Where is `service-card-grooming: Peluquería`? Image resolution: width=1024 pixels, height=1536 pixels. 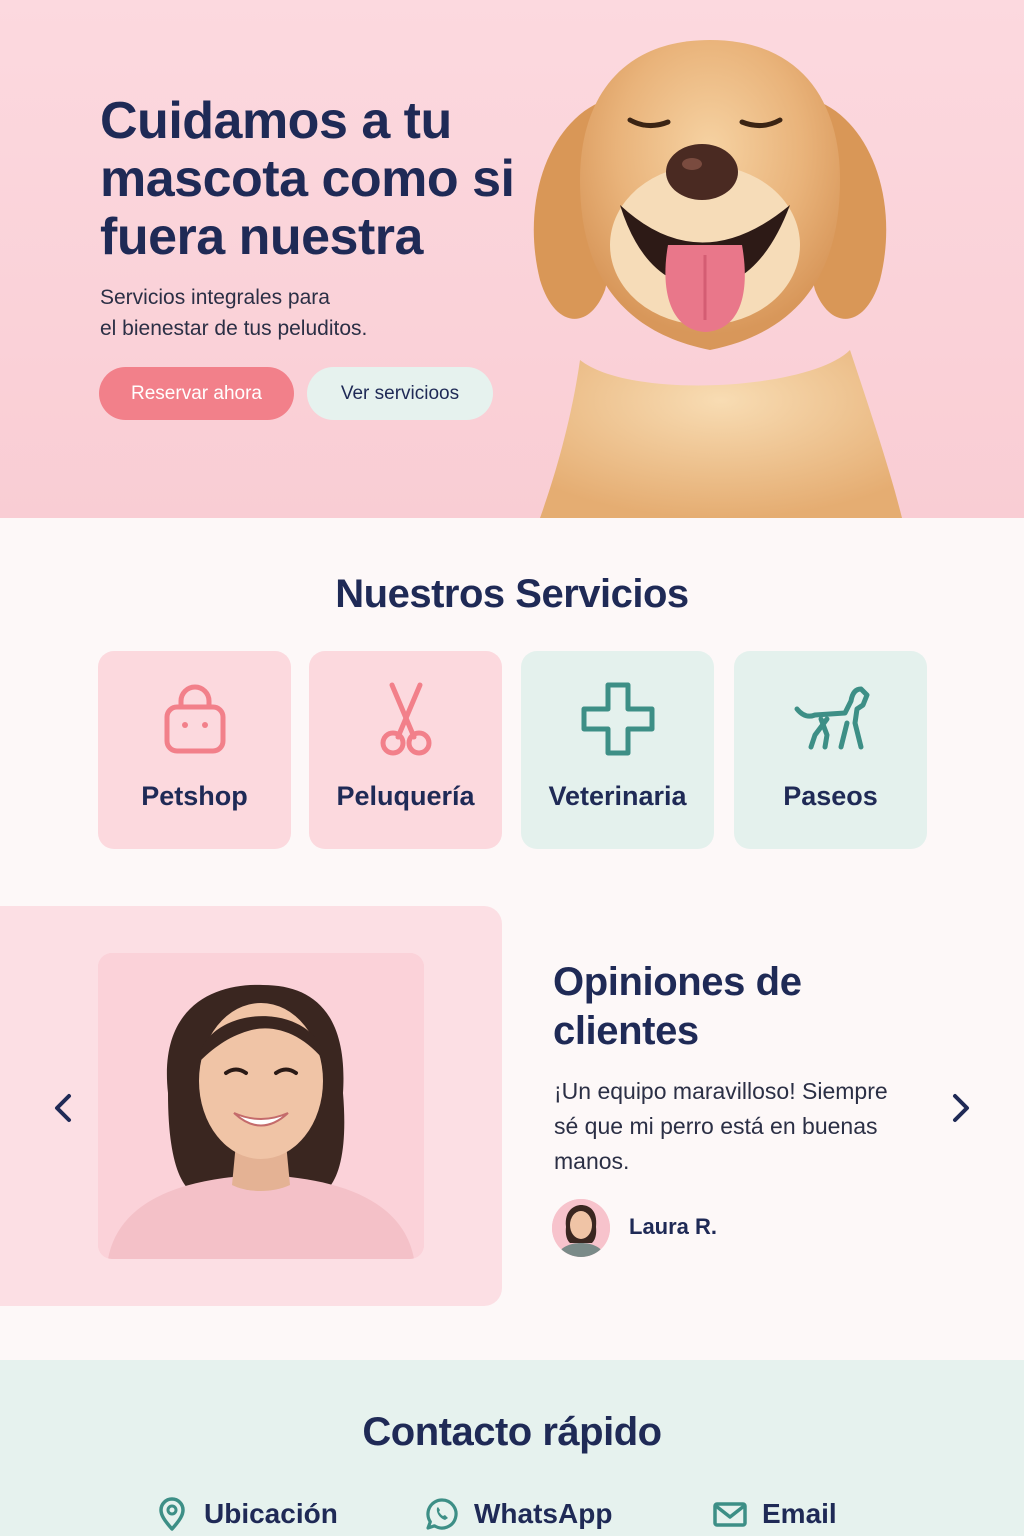 service-card-grooming: Peluquería is located at coordinates (405, 750).